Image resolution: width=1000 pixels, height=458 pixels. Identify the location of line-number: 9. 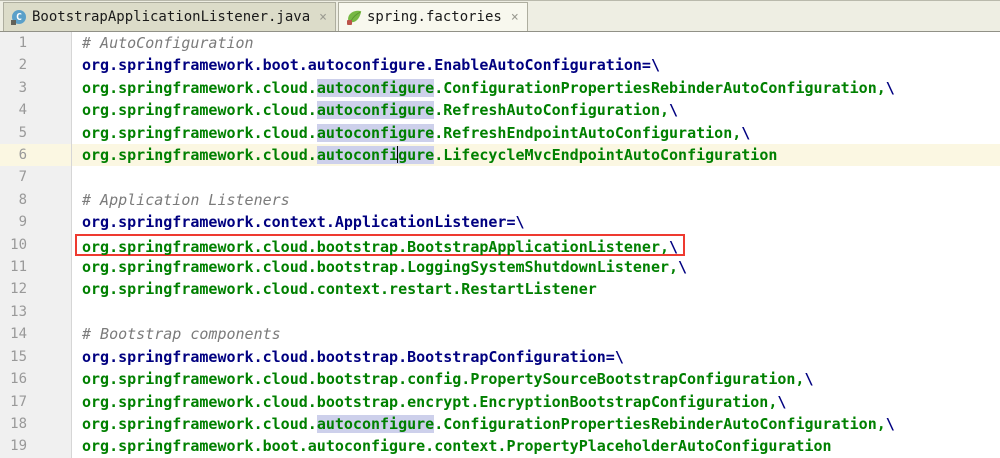
(36, 222).